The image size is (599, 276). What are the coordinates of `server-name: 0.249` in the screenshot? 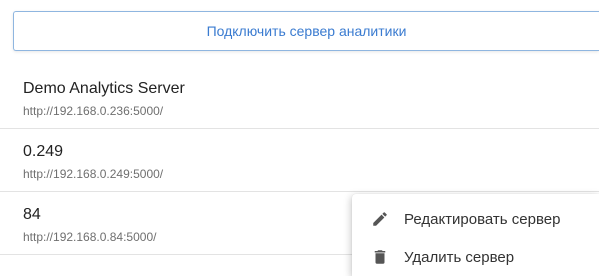 It's located at (43, 151).